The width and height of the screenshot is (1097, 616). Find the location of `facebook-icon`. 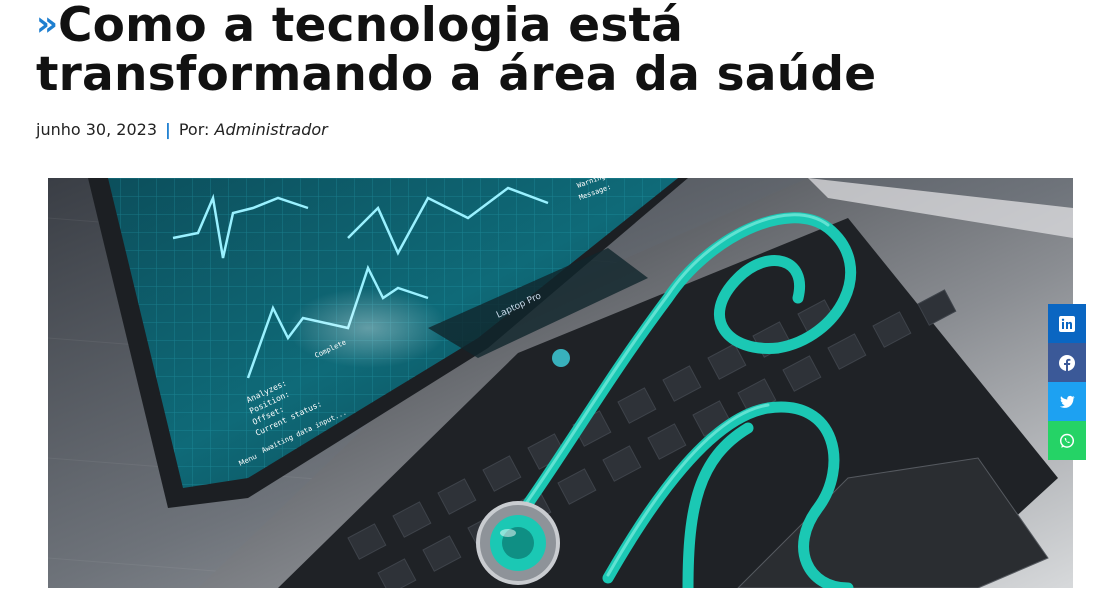

facebook-icon is located at coordinates (1067, 362).